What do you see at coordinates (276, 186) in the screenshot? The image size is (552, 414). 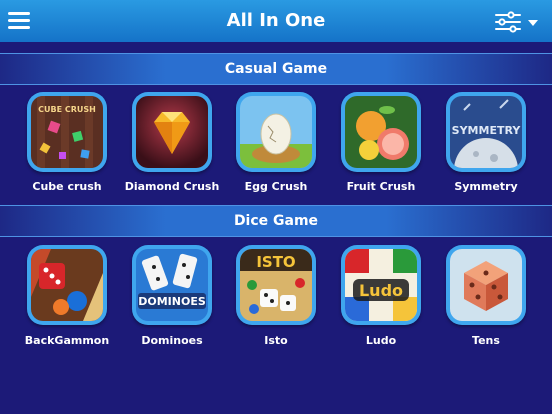 I see `game-label: Egg Crush` at bounding box center [276, 186].